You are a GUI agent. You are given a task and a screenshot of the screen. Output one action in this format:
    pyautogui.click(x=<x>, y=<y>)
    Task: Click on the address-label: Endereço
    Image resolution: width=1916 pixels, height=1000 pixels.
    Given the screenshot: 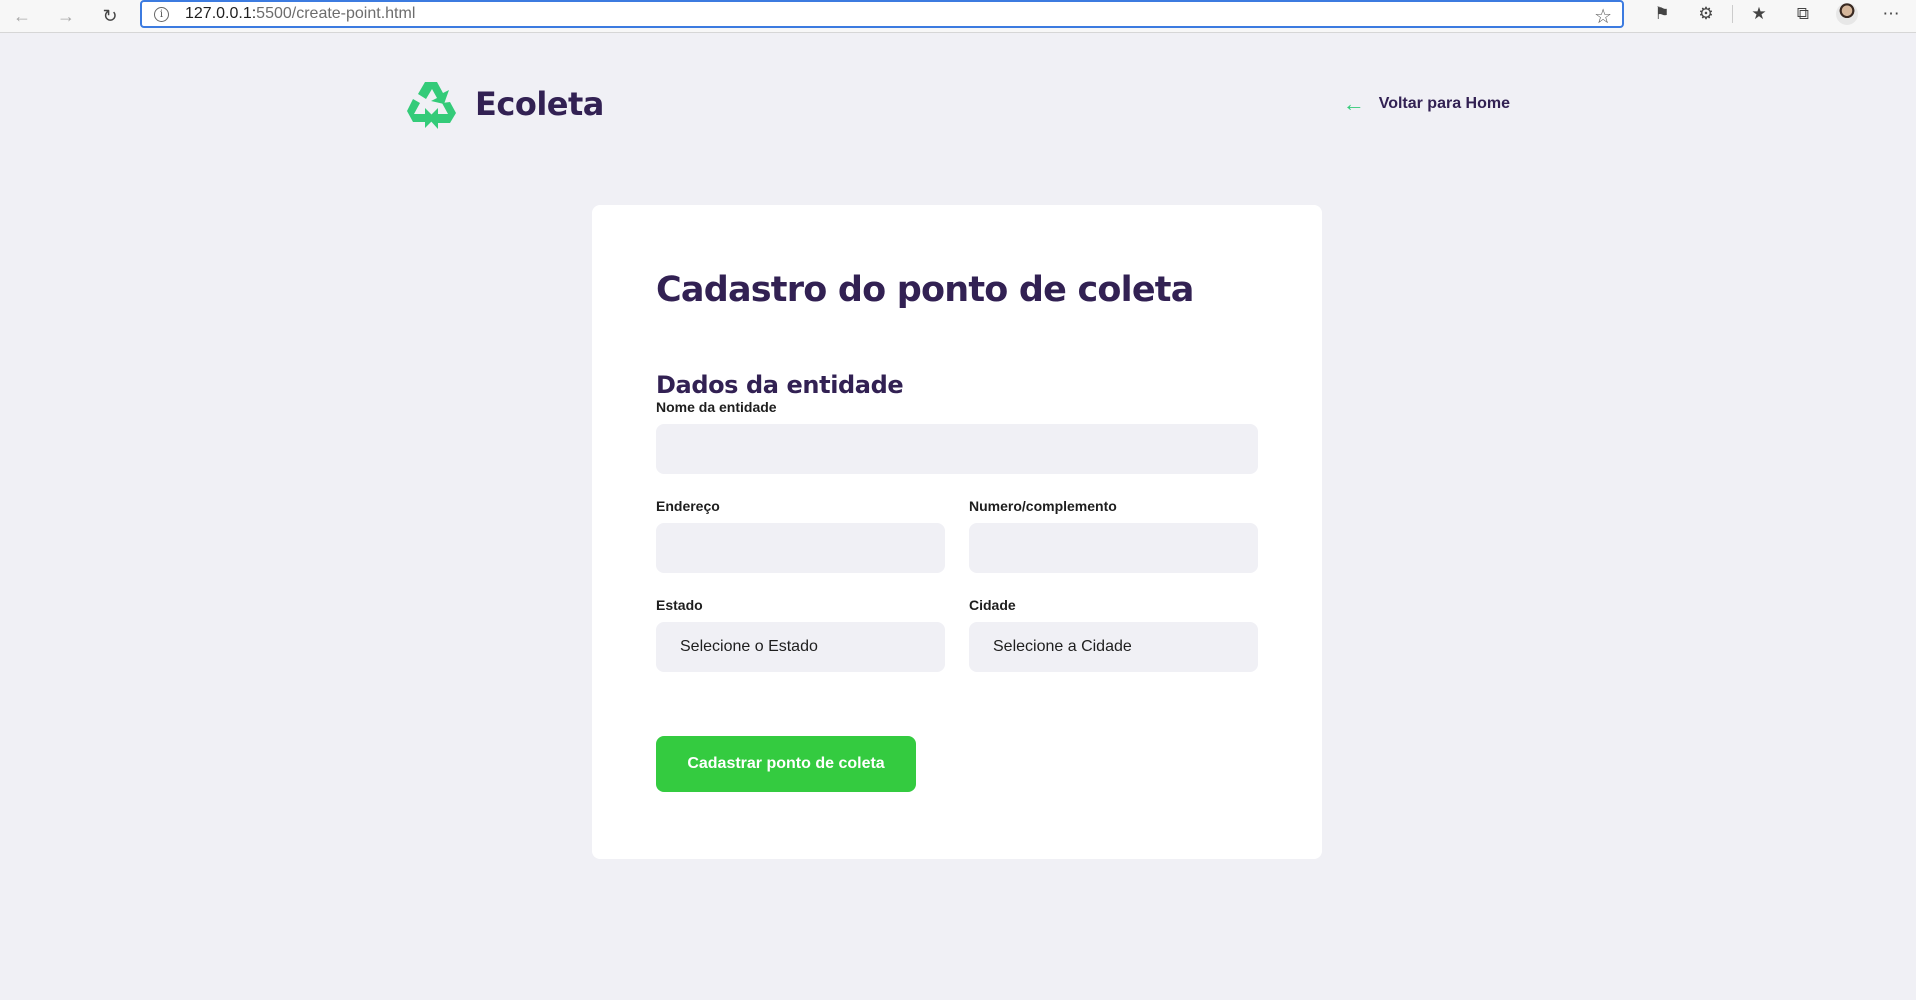 What is the action you would take?
    pyautogui.click(x=688, y=506)
    